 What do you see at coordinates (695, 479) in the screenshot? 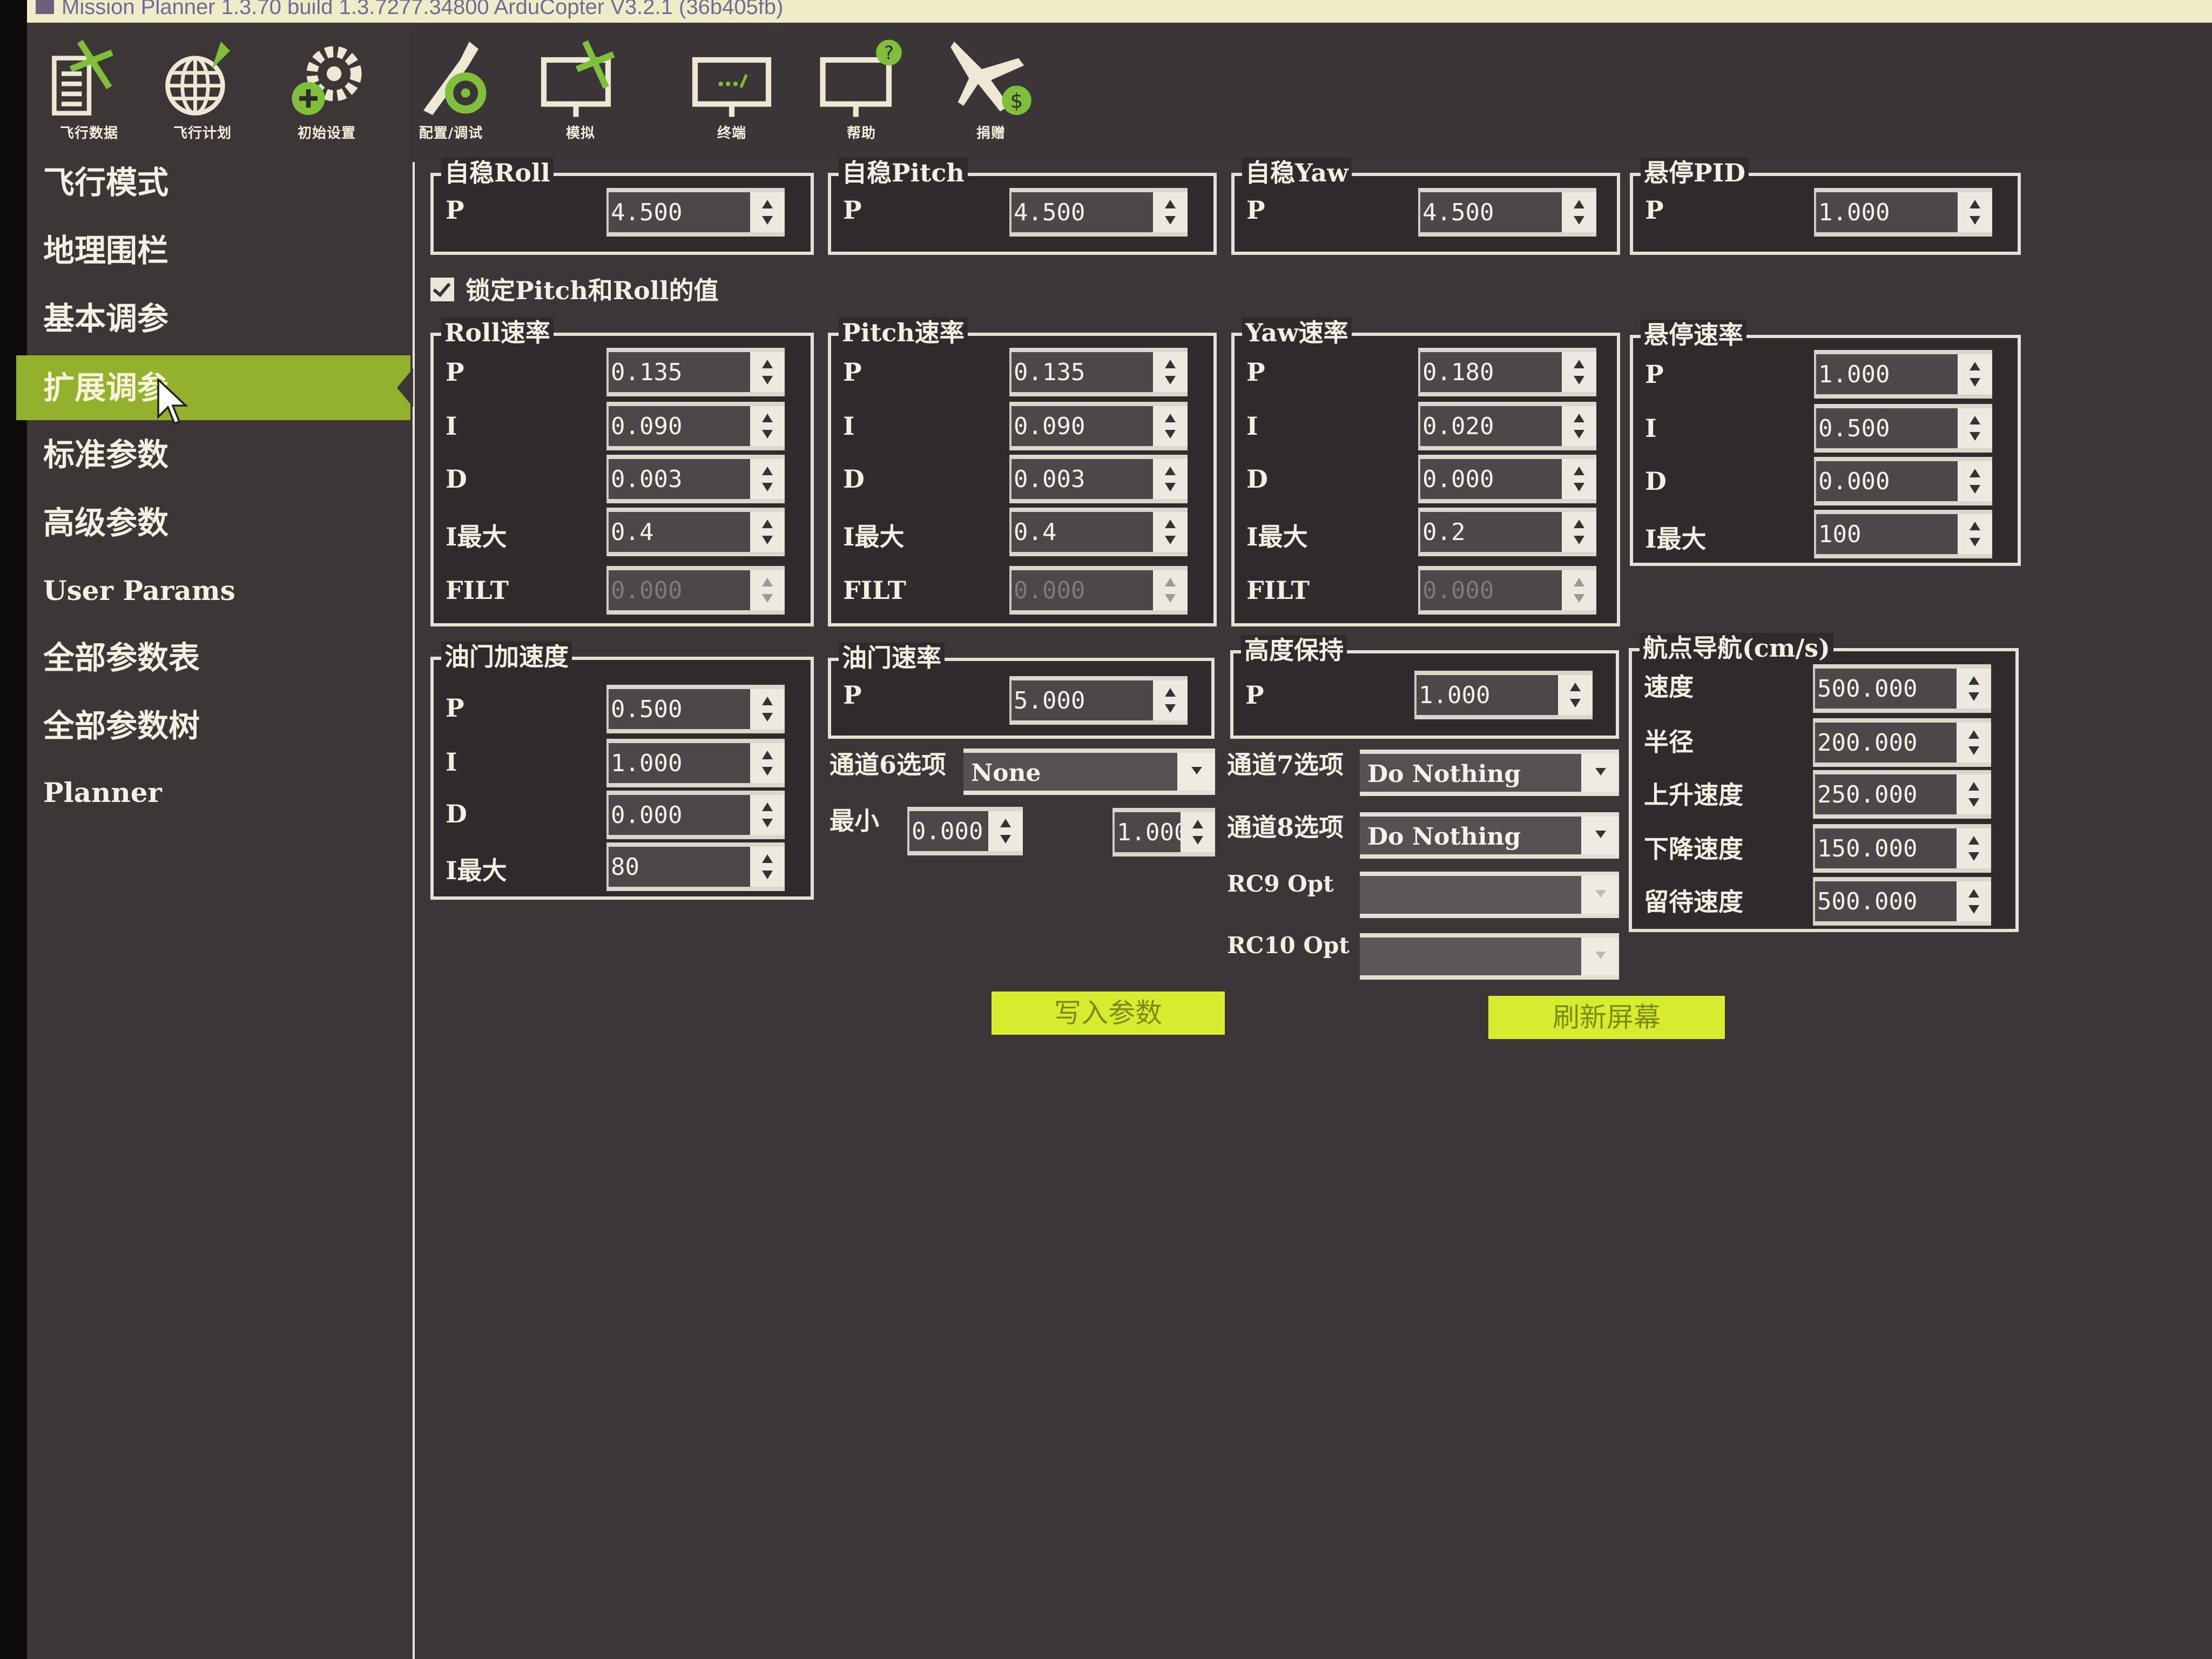
I see `rate-roll-d-input: 0.003` at bounding box center [695, 479].